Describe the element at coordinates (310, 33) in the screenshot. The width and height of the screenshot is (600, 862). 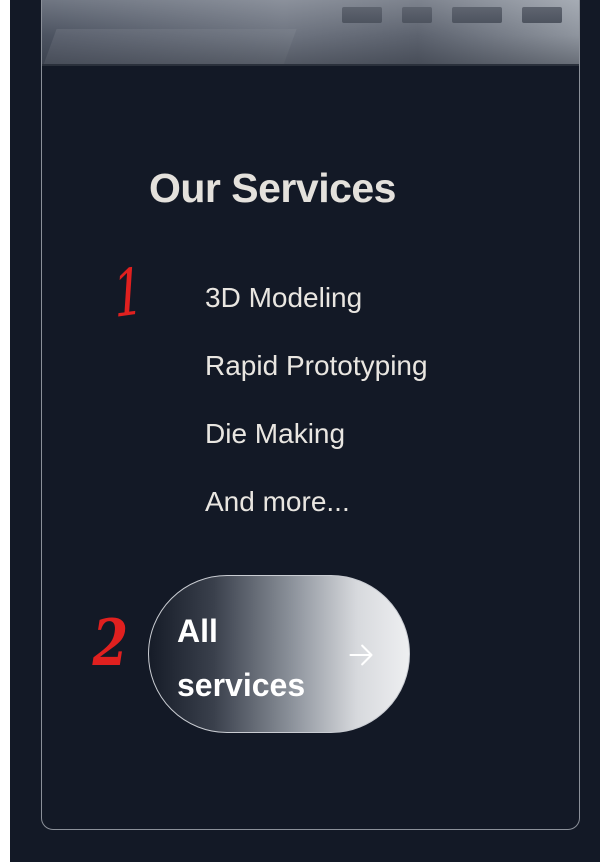
I see `hero-image` at that location.